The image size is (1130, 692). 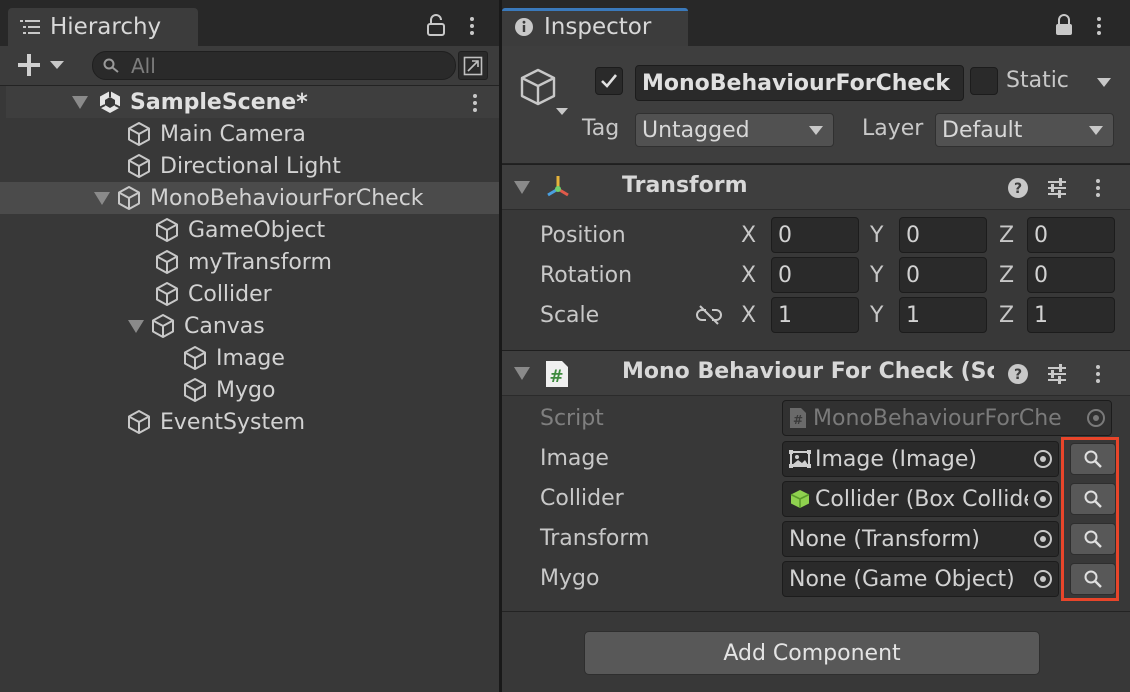 I want to click on transform-icon, so click(x=558, y=187).